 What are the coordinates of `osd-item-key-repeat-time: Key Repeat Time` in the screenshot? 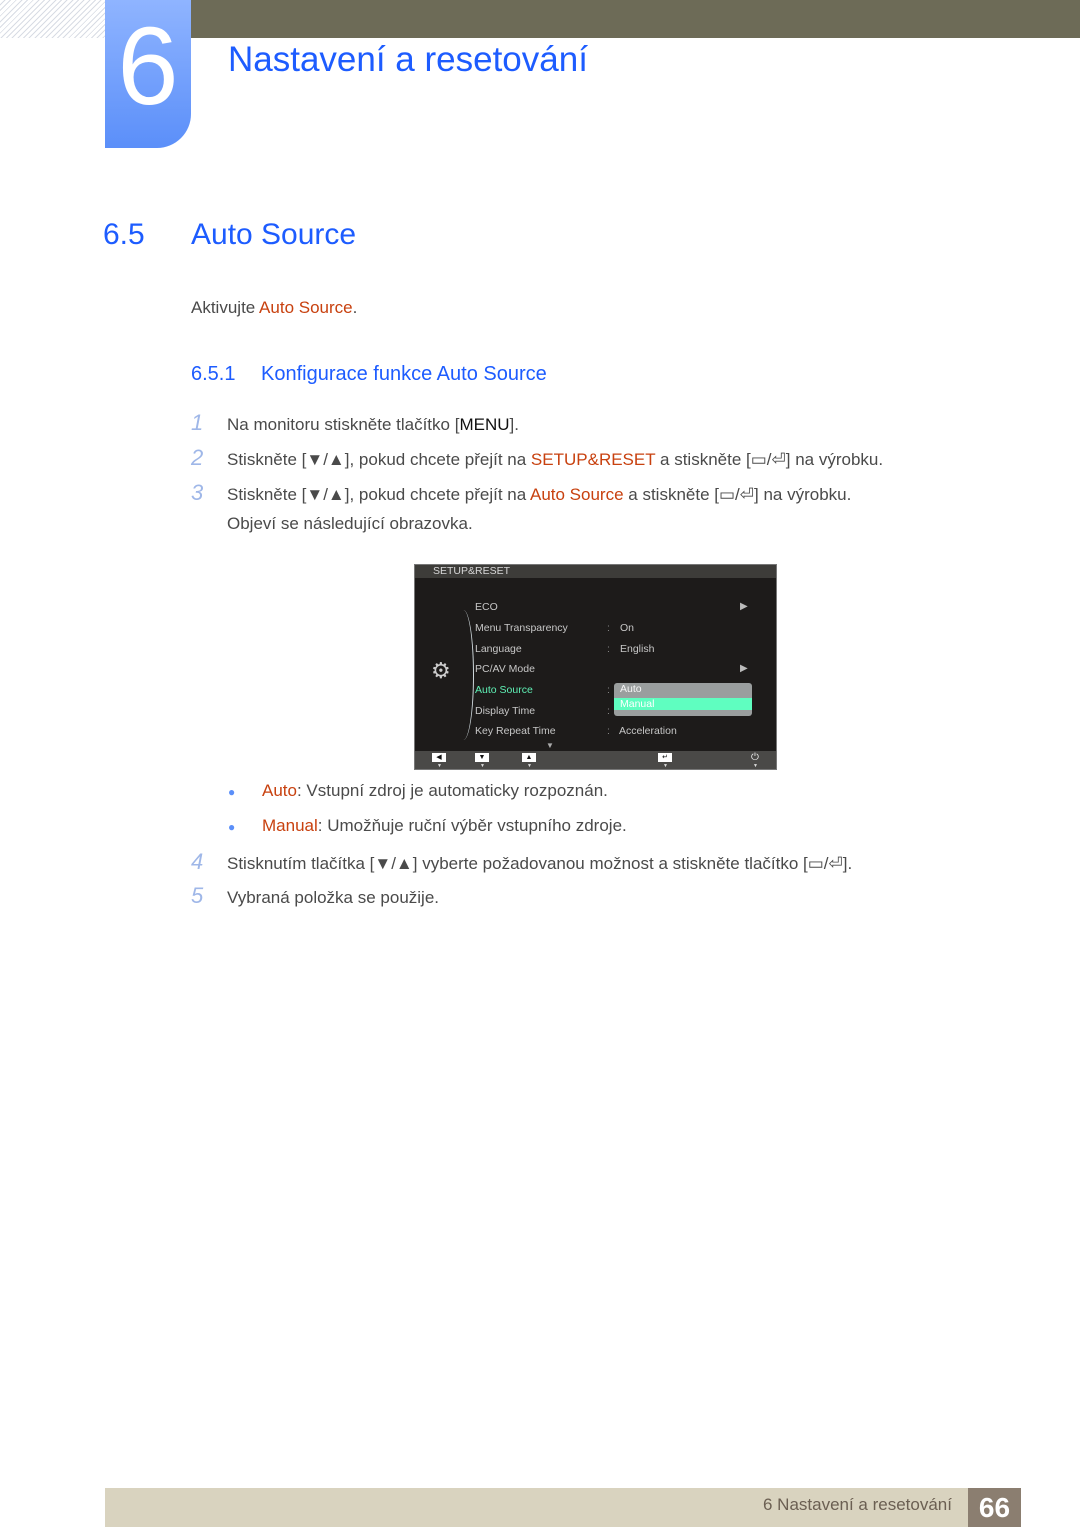 It's located at (515, 731).